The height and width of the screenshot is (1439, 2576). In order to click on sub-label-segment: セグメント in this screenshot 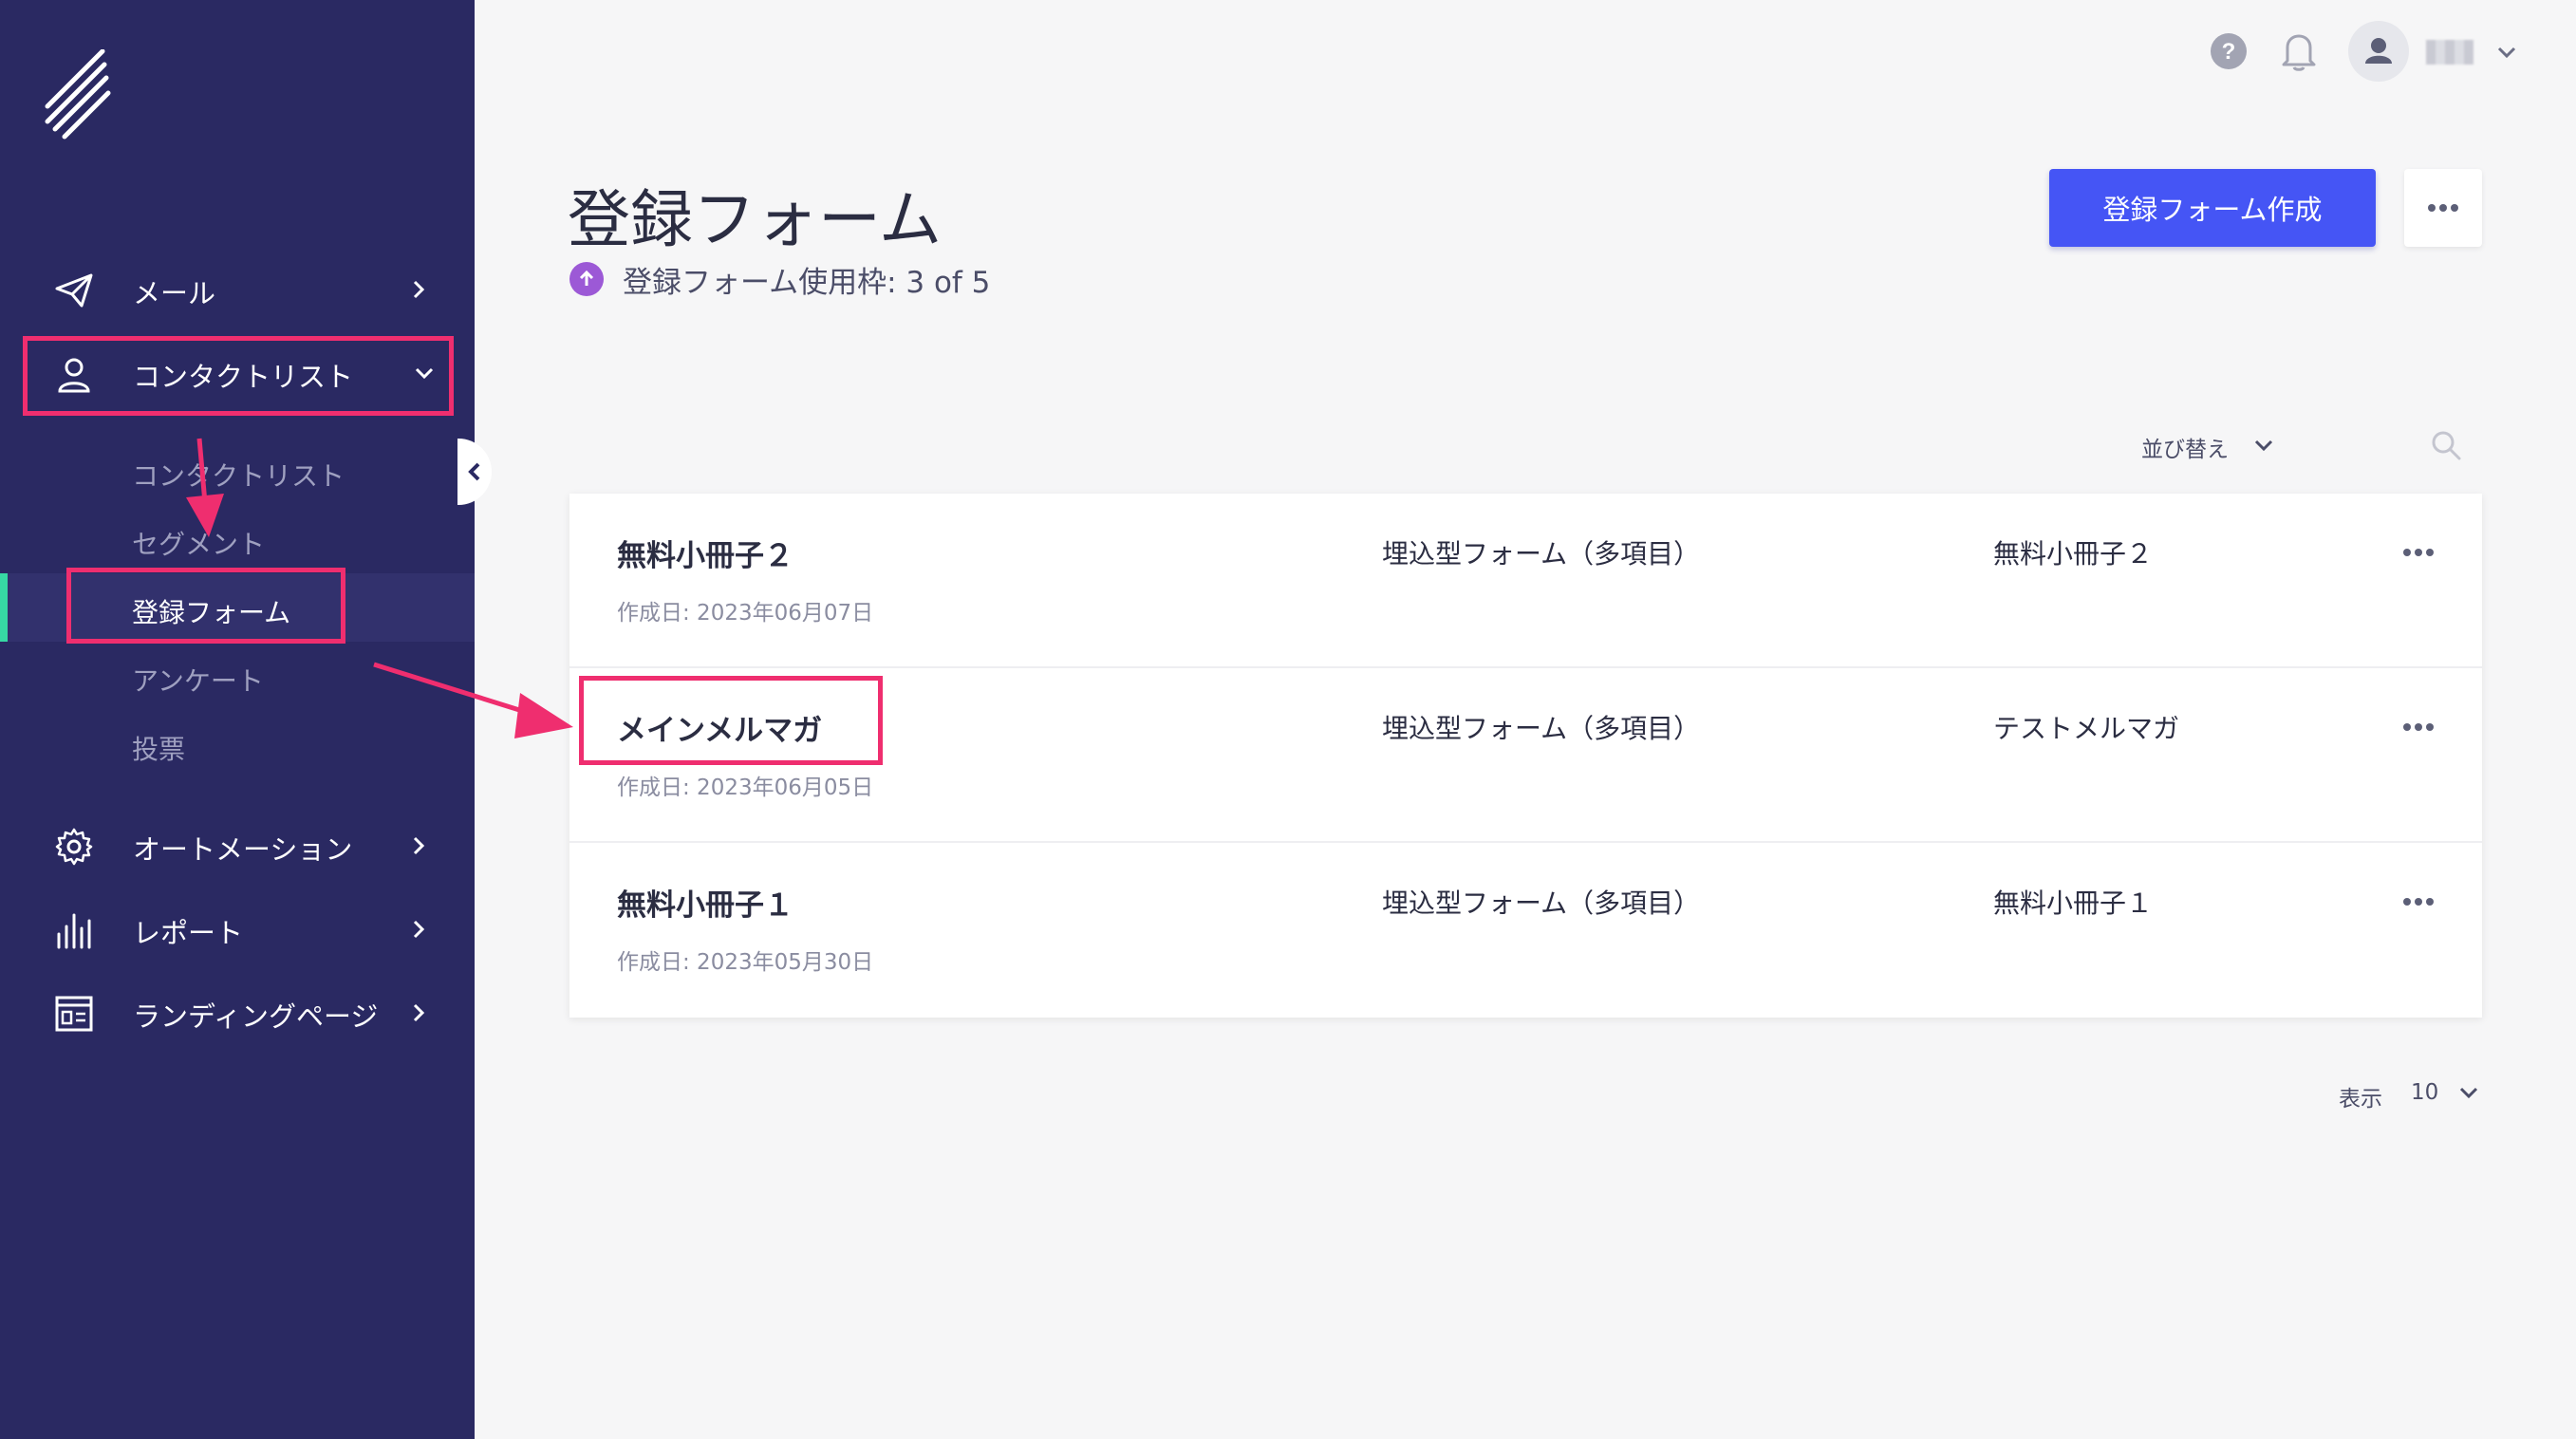, I will do `click(199, 544)`.